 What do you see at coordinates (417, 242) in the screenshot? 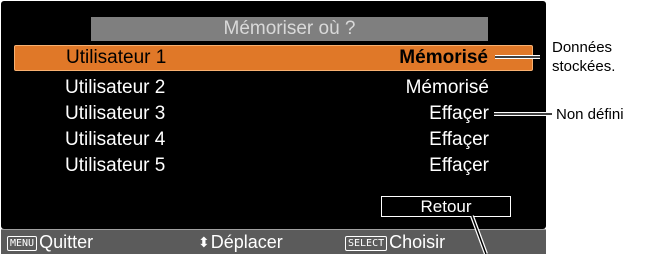
I see `hint-select-label: Choisir` at bounding box center [417, 242].